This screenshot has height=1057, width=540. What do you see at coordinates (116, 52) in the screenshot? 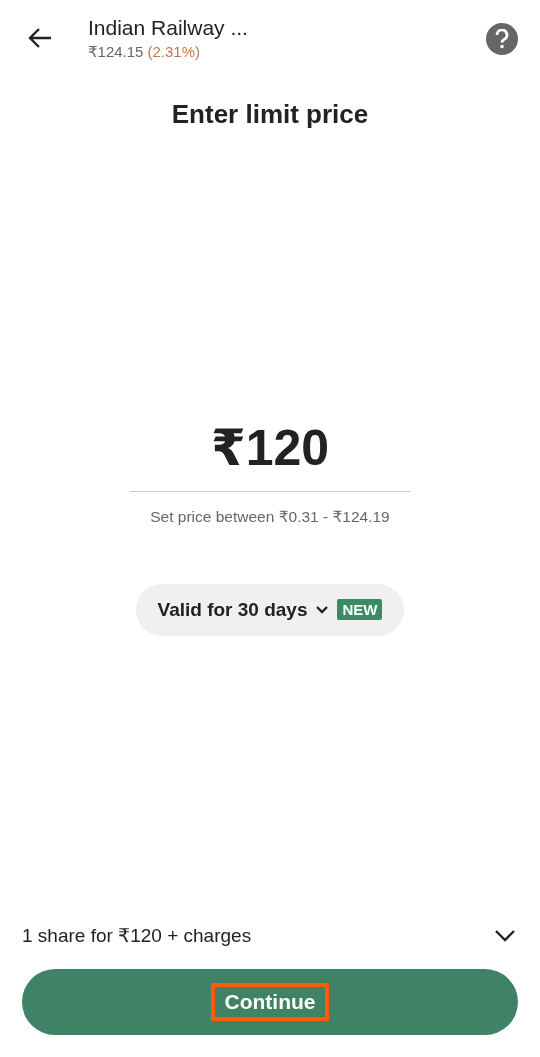
I see `stock-price: ₹124.15` at bounding box center [116, 52].